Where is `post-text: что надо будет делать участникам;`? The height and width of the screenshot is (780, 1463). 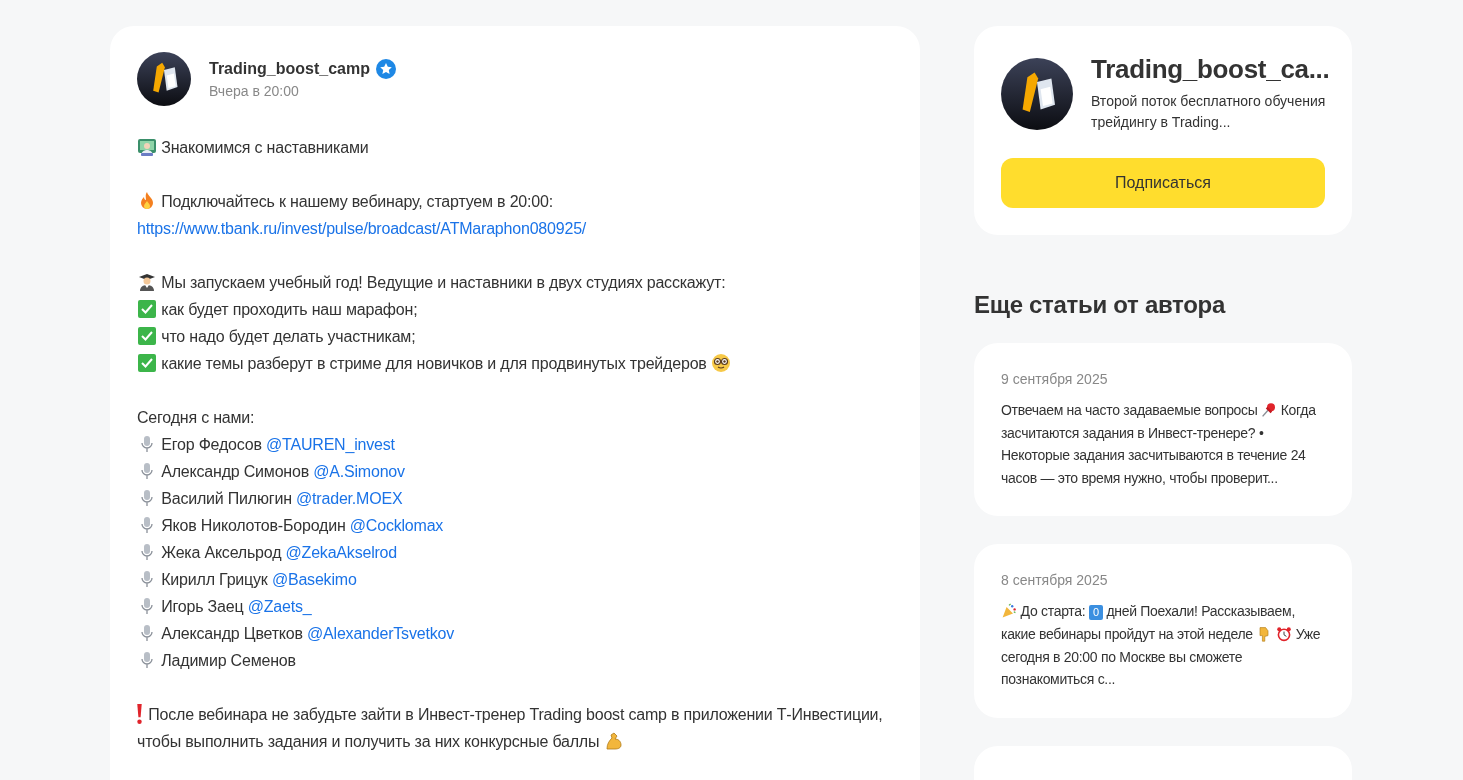
post-text: что надо будет делать участникам; is located at coordinates (276, 336).